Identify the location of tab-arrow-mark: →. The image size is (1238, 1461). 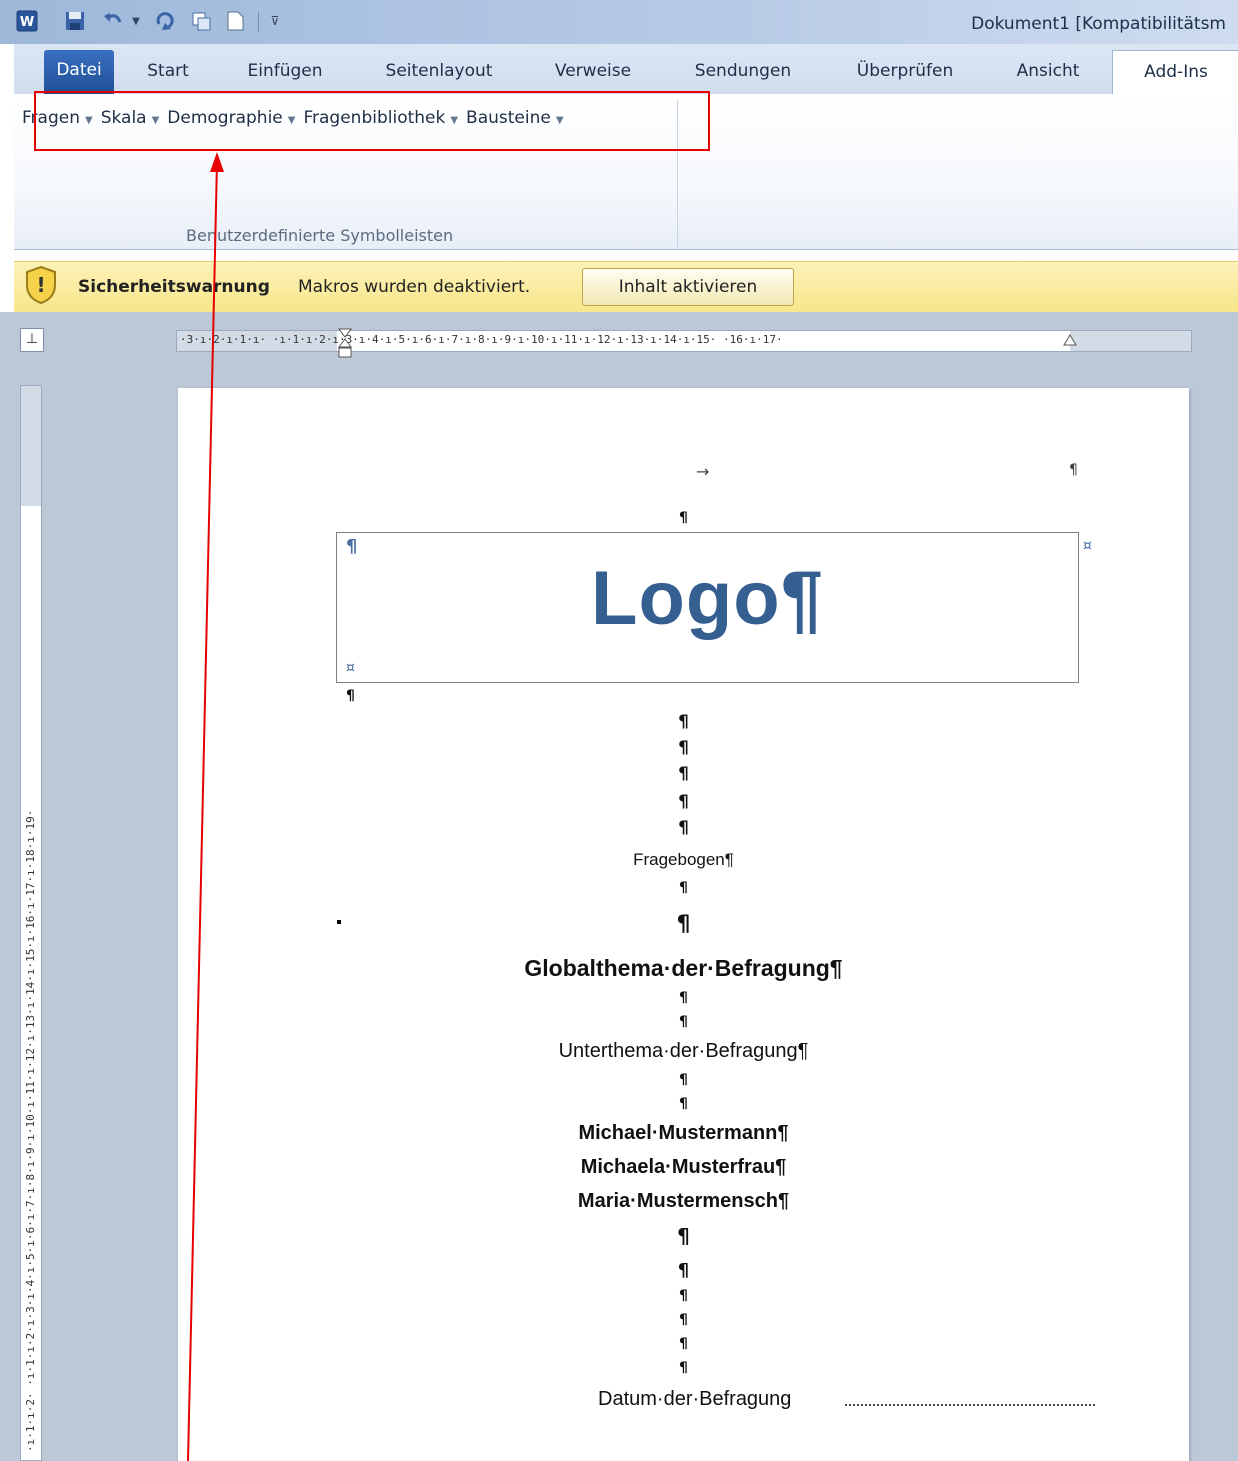
(703, 471).